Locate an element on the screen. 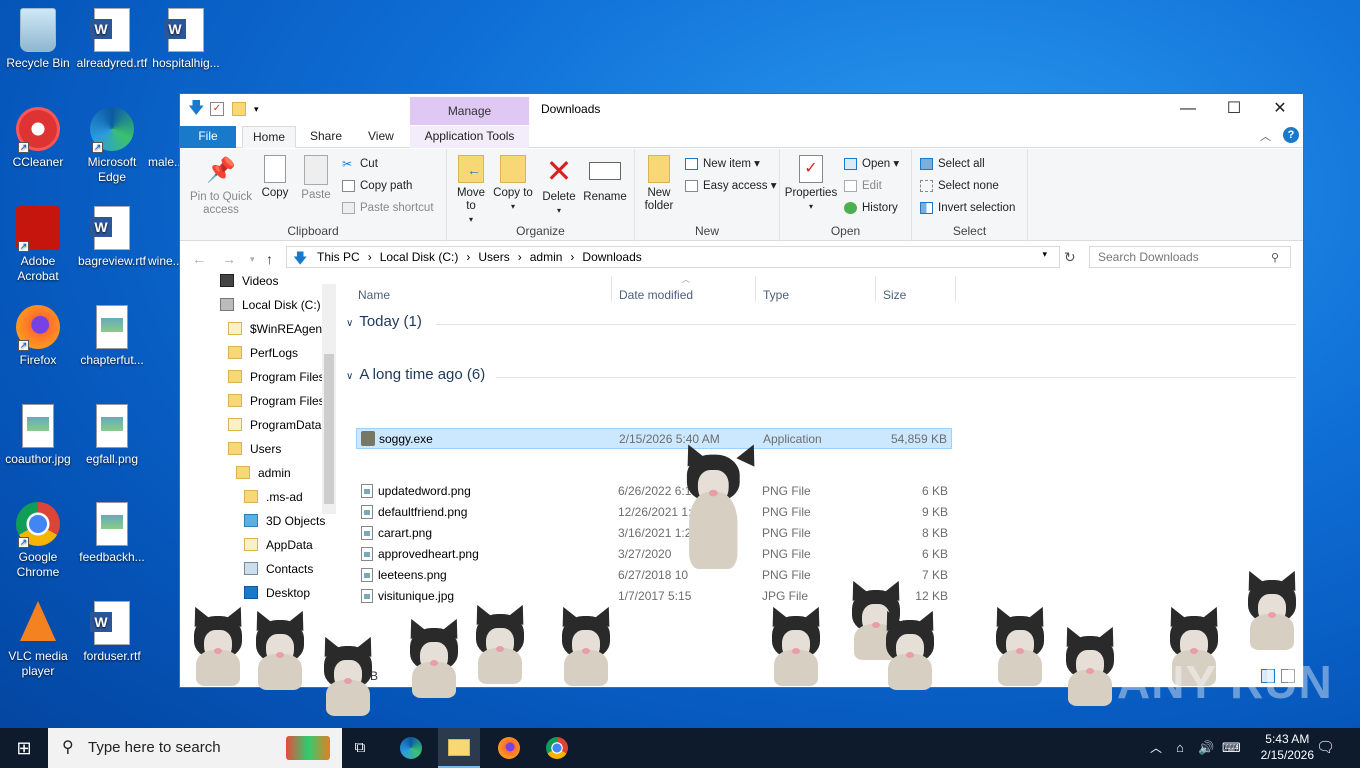 The image size is (1360, 768). delete-button: ✕ Delete ▾ is located at coordinates (559, 186).